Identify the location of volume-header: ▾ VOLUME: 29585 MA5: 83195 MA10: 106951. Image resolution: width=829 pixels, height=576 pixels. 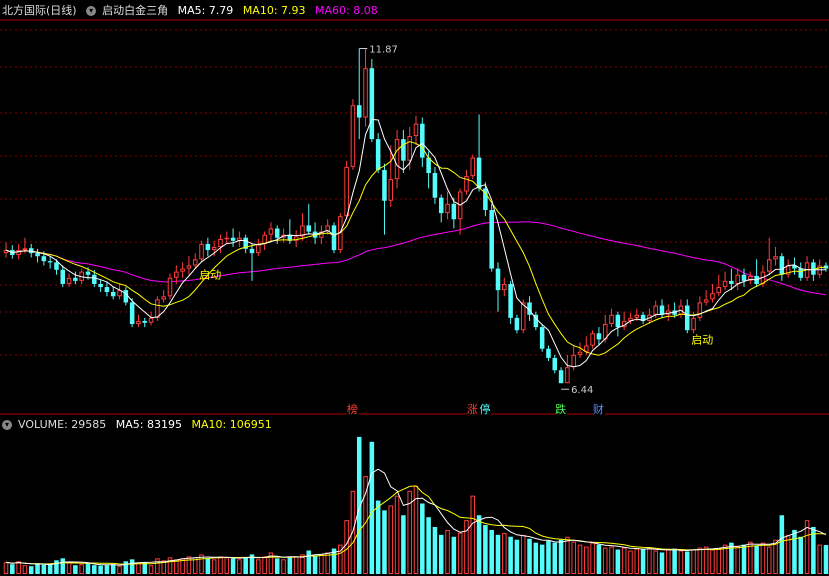
(140, 425).